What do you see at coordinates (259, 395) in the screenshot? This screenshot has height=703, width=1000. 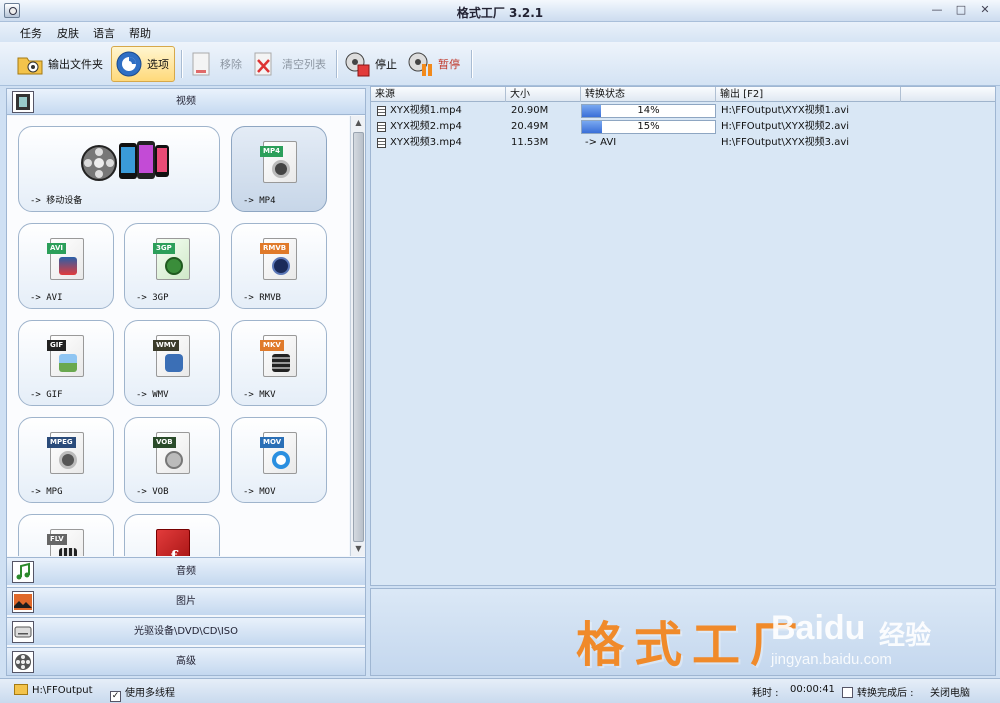 I see `tile-label: -> MKV` at bounding box center [259, 395].